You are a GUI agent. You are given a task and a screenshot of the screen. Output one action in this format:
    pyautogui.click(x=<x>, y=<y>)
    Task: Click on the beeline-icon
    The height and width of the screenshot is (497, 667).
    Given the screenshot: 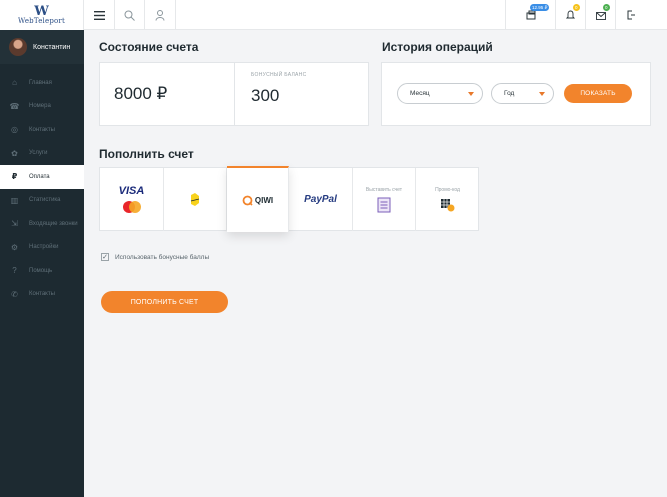 What is the action you would take?
    pyautogui.click(x=195, y=199)
    